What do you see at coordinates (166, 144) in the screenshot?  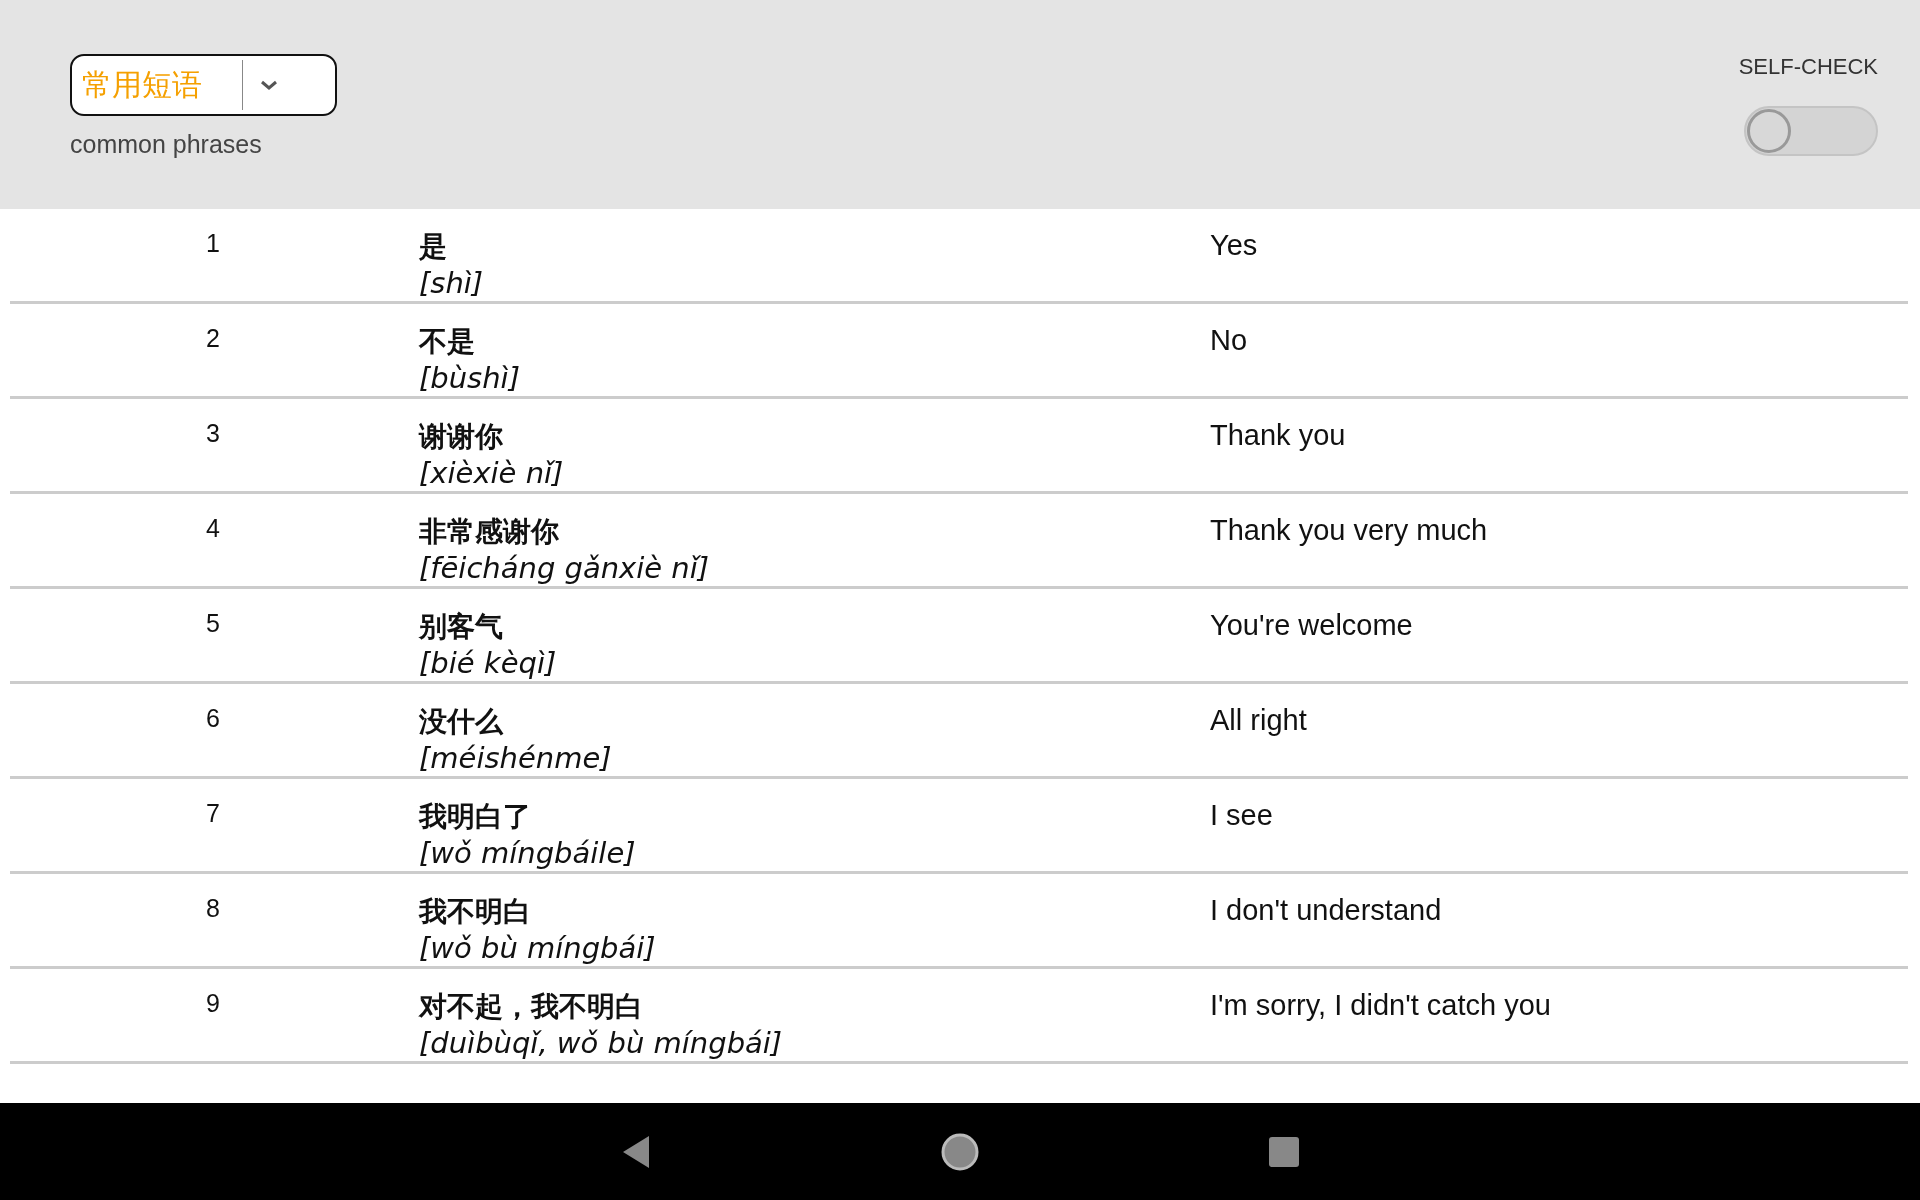 I see `category-subtitle: common phrases` at bounding box center [166, 144].